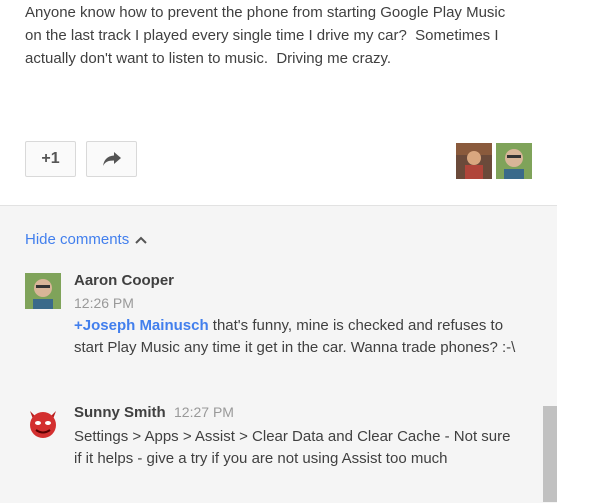 The width and height of the screenshot is (596, 503). I want to click on hide-comments-link: Hide comments, so click(86, 239).